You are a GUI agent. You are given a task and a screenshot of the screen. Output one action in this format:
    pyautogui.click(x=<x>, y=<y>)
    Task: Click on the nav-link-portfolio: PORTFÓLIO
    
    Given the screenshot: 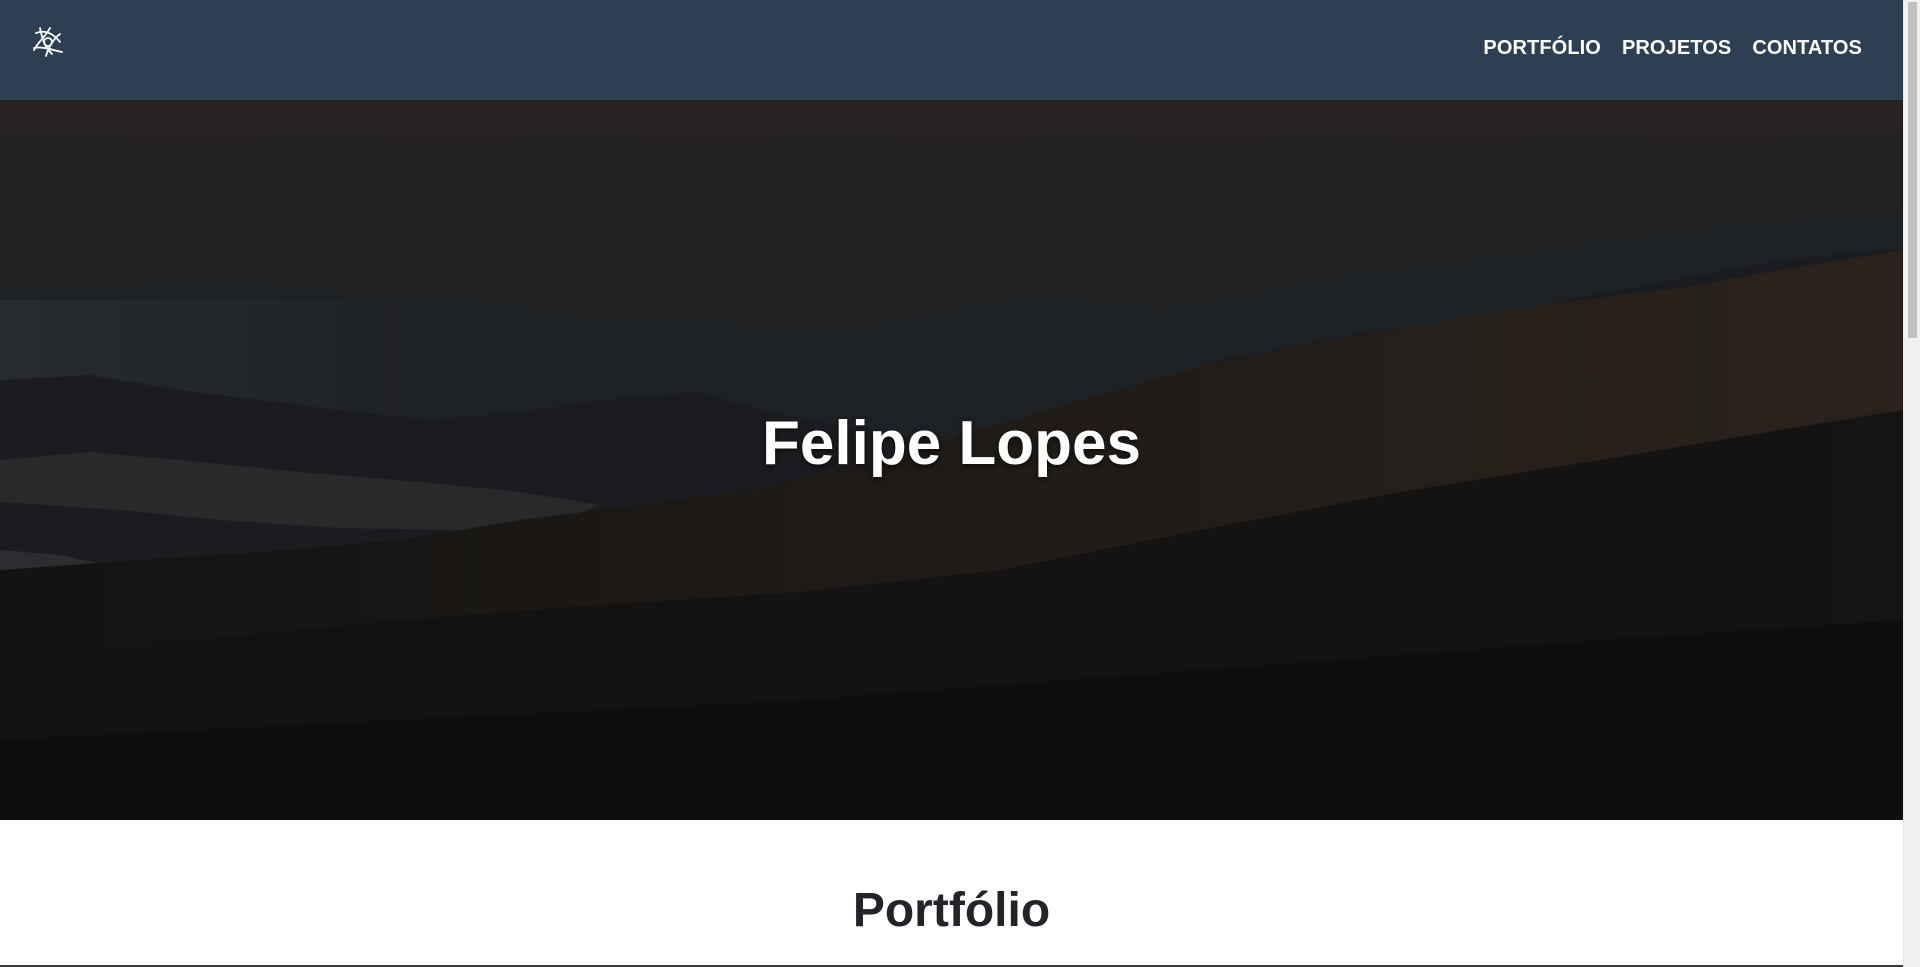 What is the action you would take?
    pyautogui.click(x=1542, y=48)
    